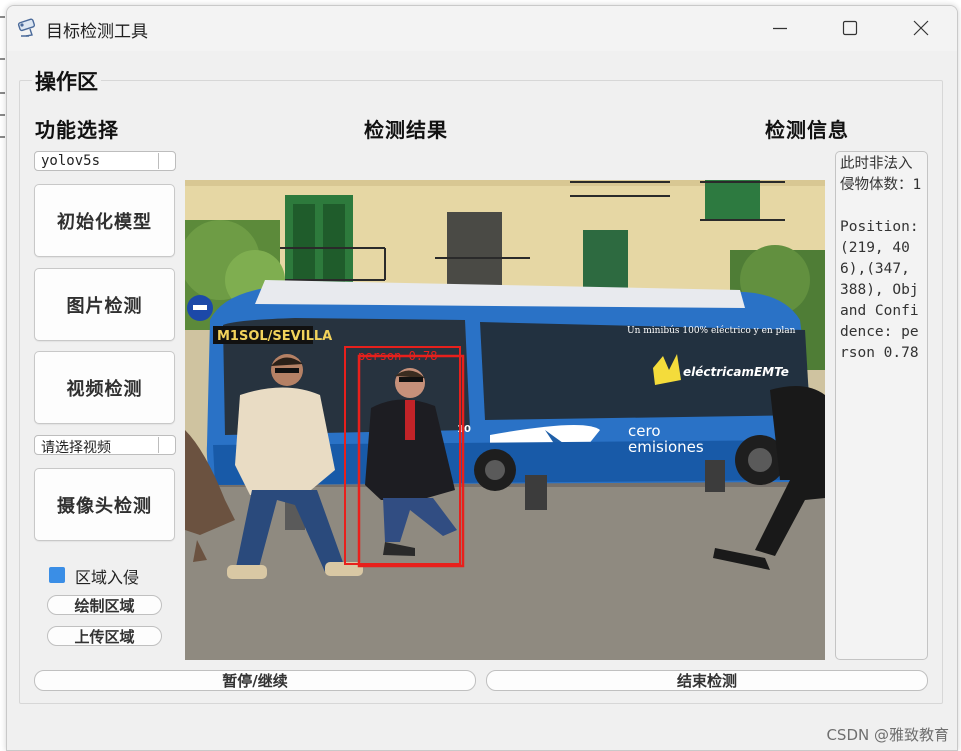 The height and width of the screenshot is (751, 961). What do you see at coordinates (397, 356) in the screenshot?
I see `bbox-label: person 0.78` at bounding box center [397, 356].